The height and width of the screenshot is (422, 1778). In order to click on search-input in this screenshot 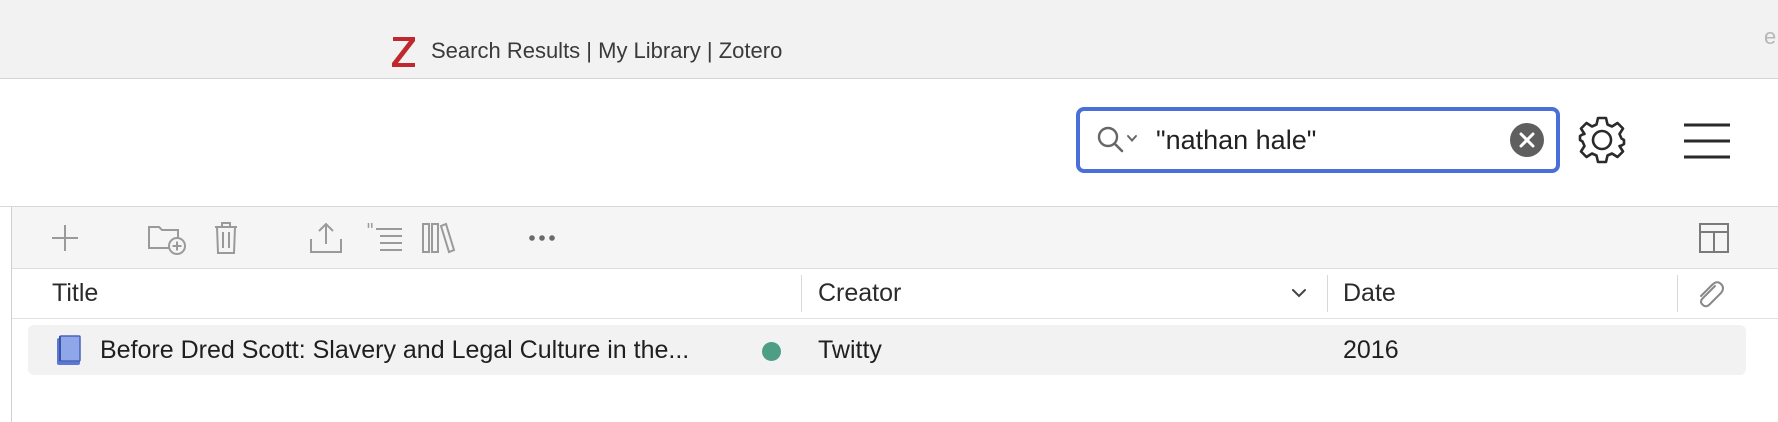, I will do `click(1316, 140)`.